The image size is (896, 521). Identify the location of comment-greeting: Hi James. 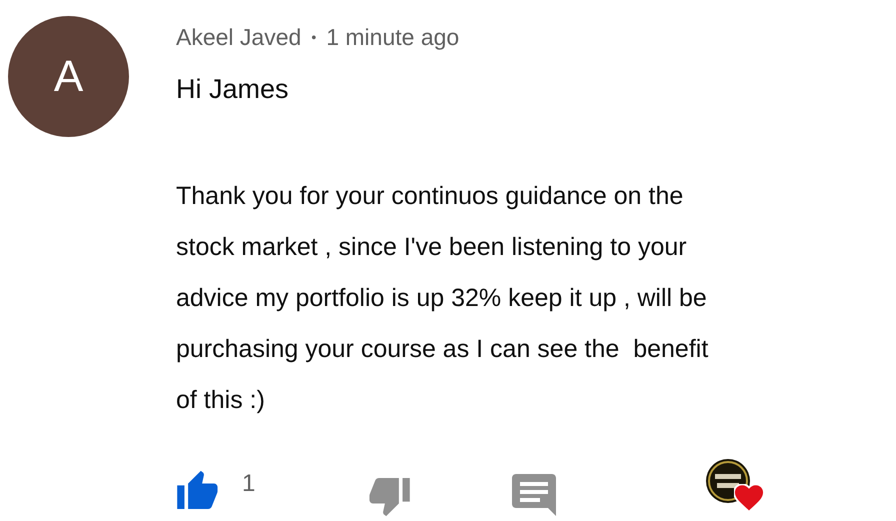
(233, 89).